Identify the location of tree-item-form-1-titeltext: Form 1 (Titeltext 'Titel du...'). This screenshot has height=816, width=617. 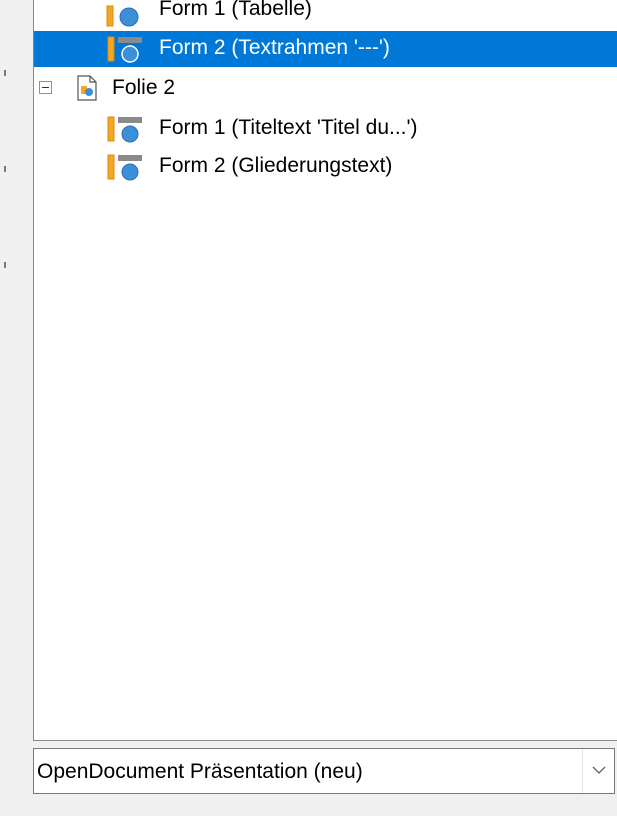
(325, 129).